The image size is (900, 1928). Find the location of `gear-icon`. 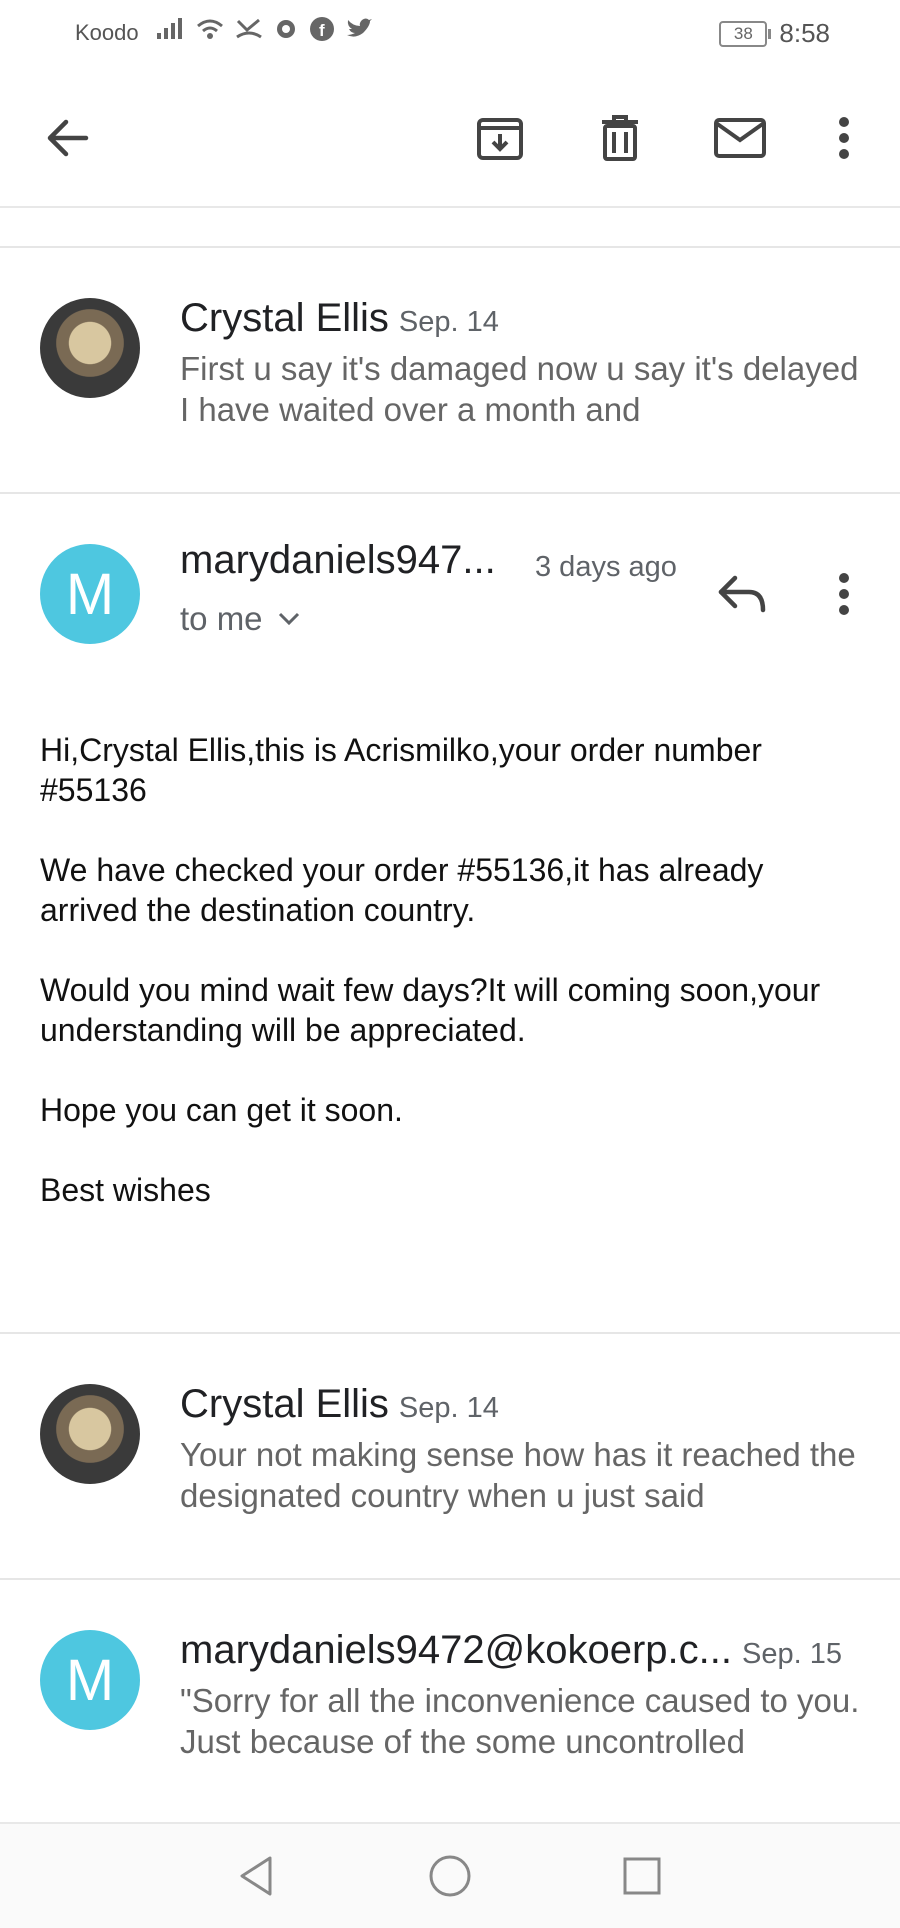

gear-icon is located at coordinates (286, 29).